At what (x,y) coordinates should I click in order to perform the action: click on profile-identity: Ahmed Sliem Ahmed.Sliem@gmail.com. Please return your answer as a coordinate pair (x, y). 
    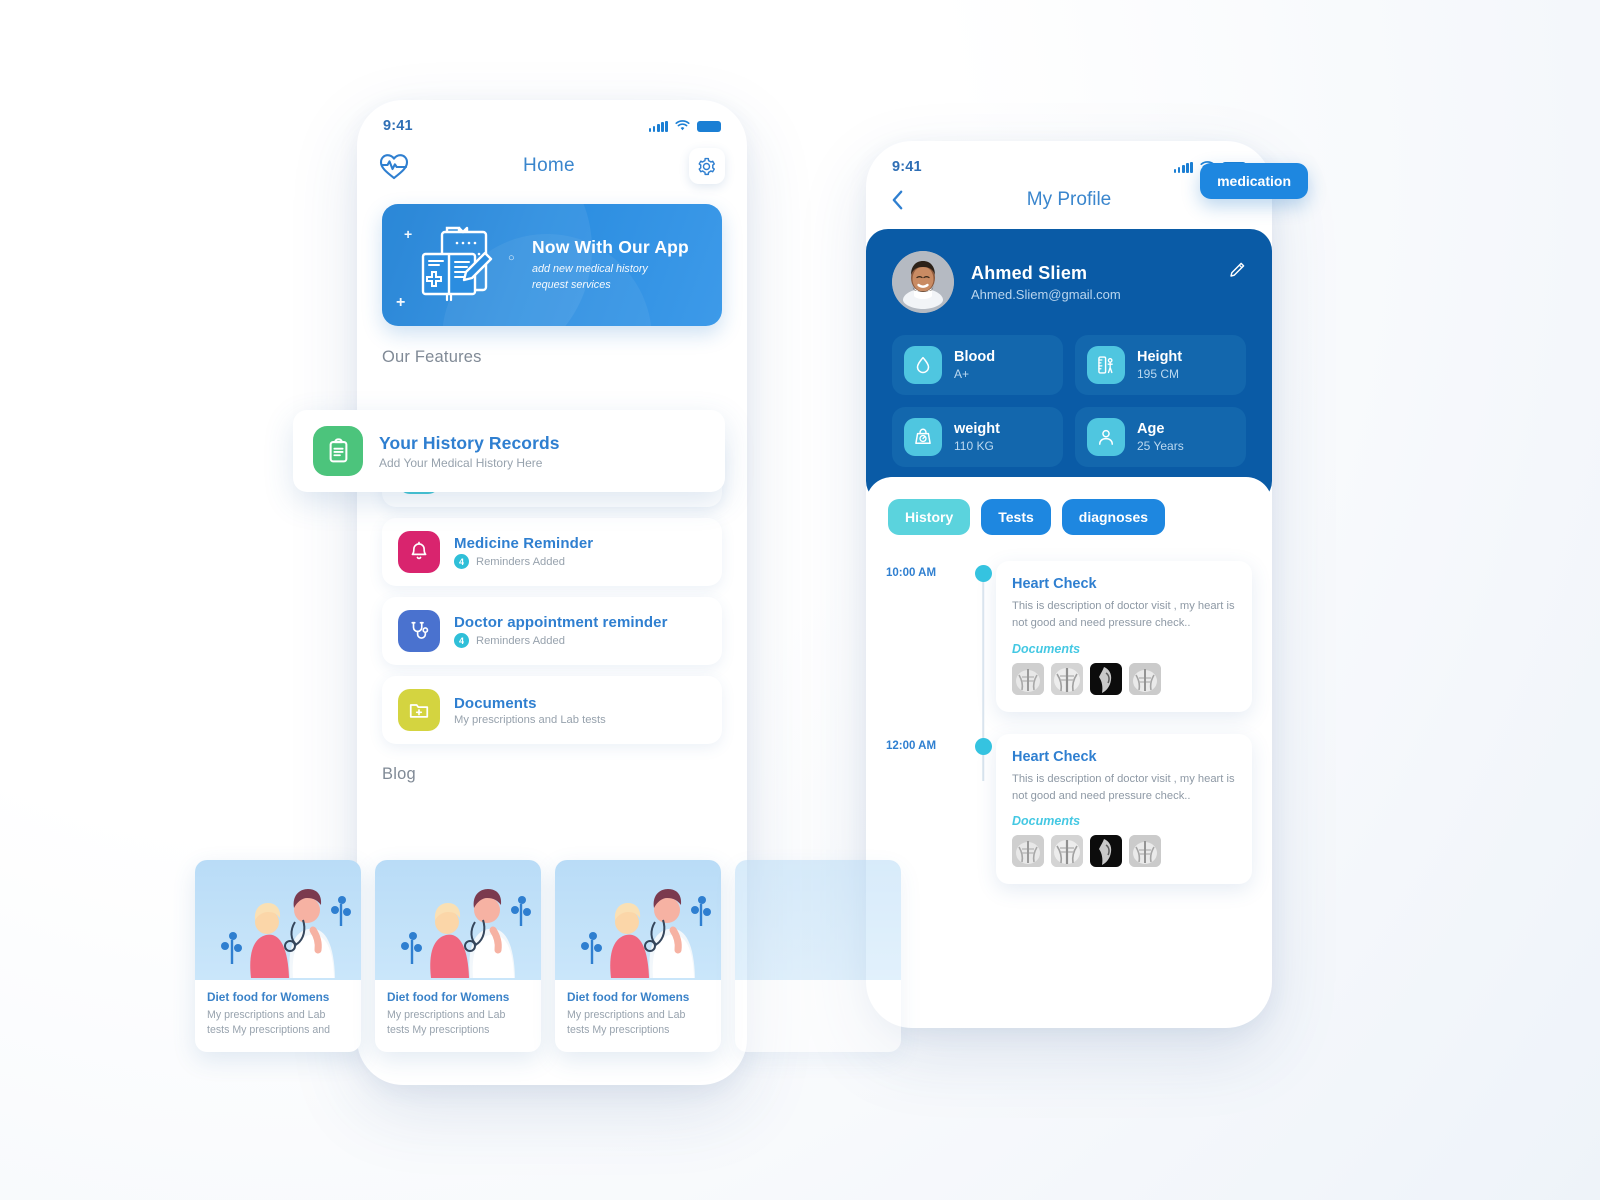
    Looking at the image, I should click on (1069, 282).